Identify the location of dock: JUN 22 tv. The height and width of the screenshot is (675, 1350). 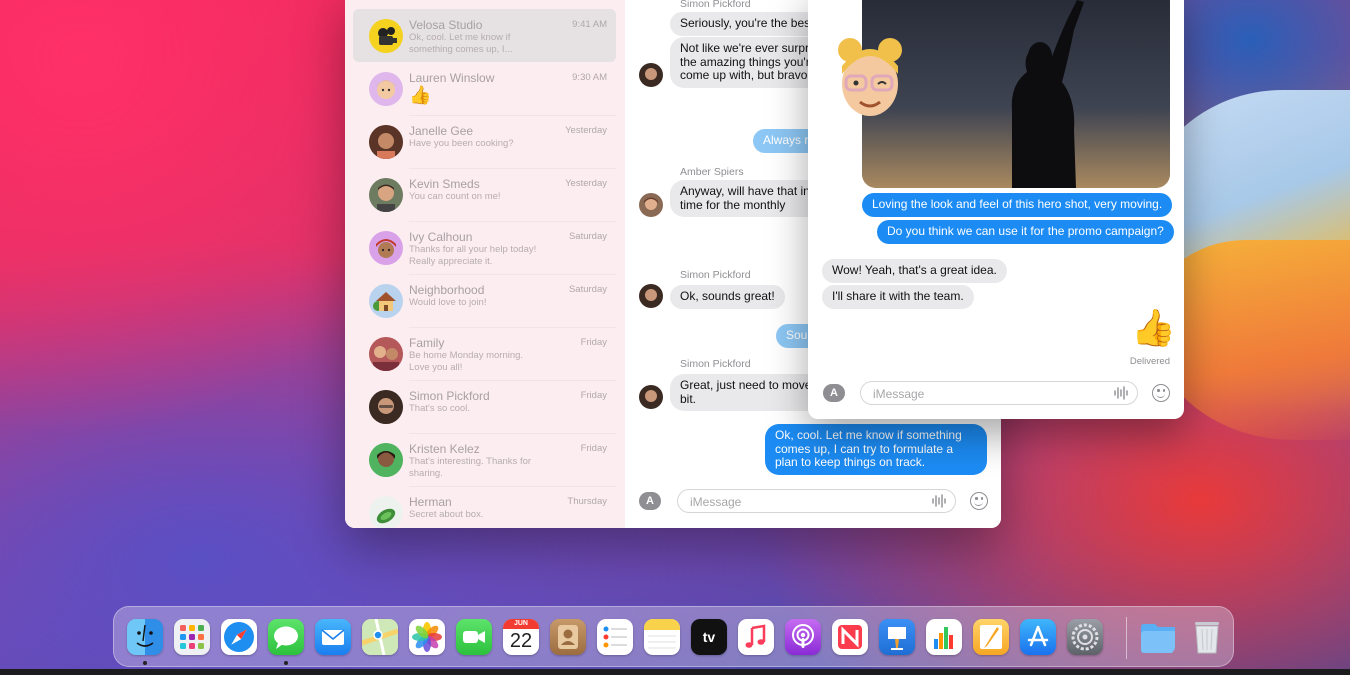
(673, 636).